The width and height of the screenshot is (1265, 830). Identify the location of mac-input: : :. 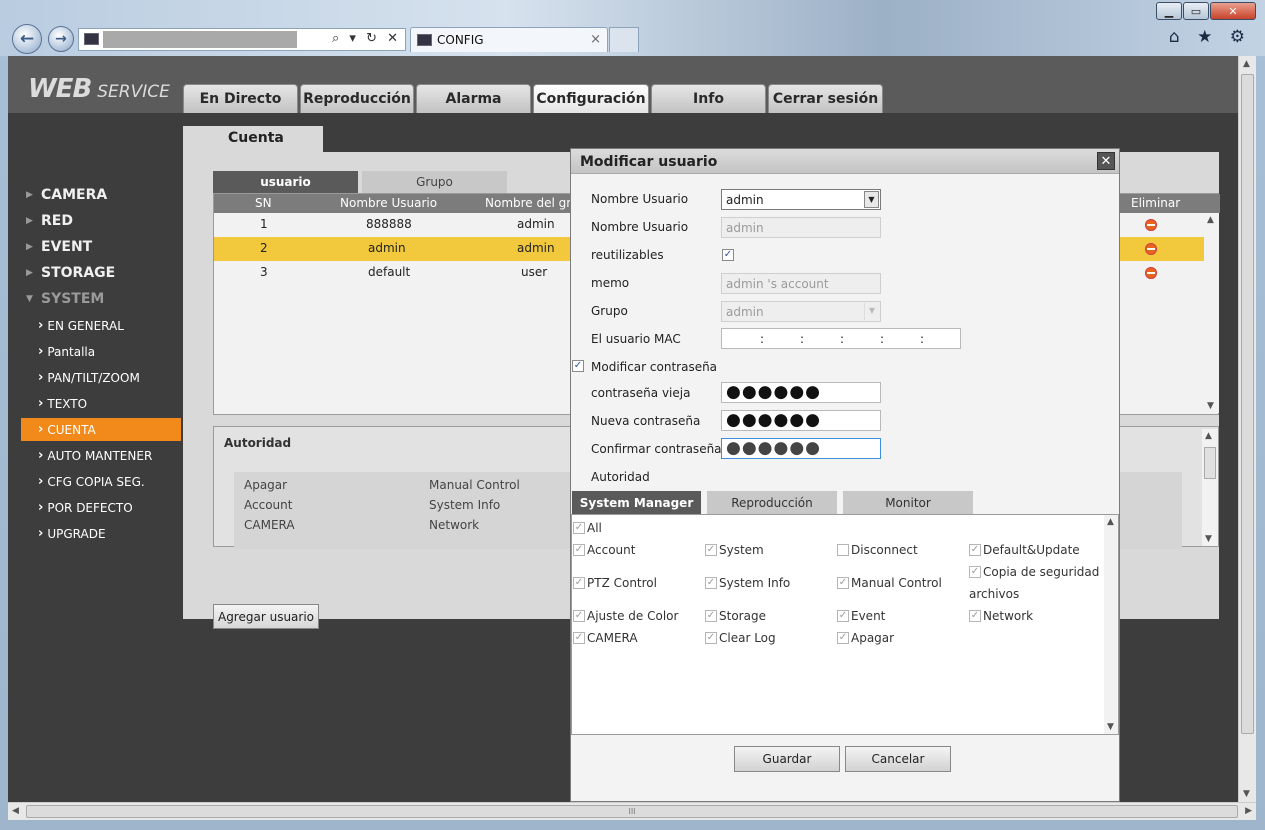
(841, 338).